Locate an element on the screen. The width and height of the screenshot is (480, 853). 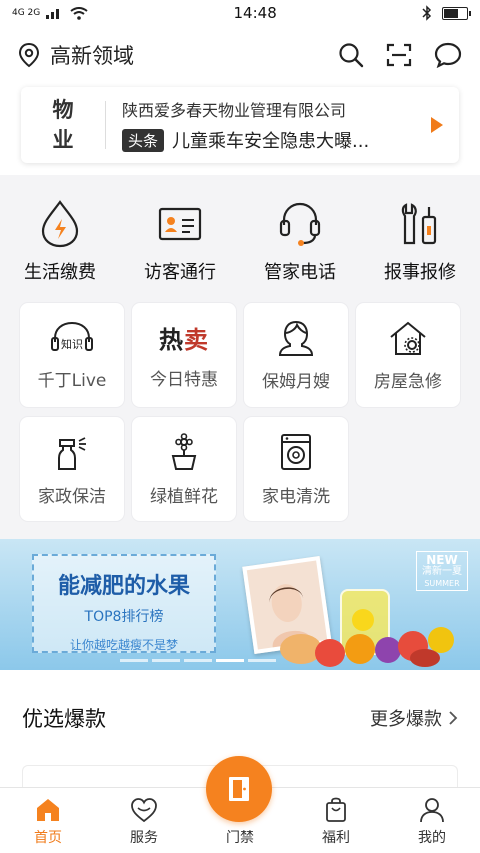
location-pin-icon is located at coordinates (29, 55).